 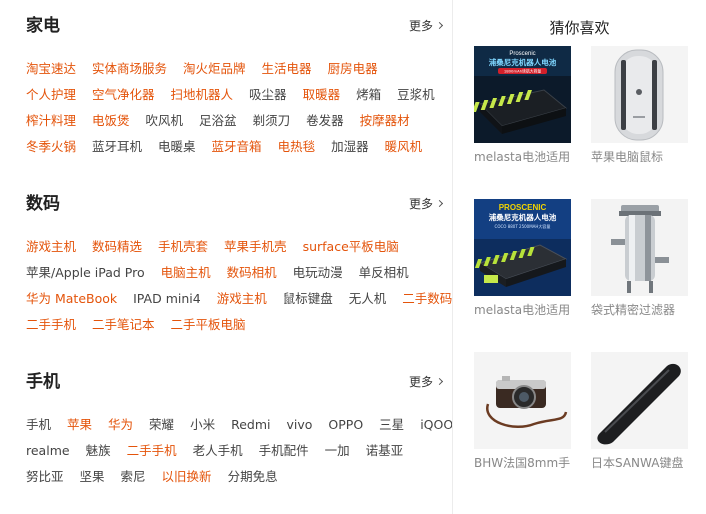 I want to click on guess-title: 猜你喜欢, so click(x=579, y=28).